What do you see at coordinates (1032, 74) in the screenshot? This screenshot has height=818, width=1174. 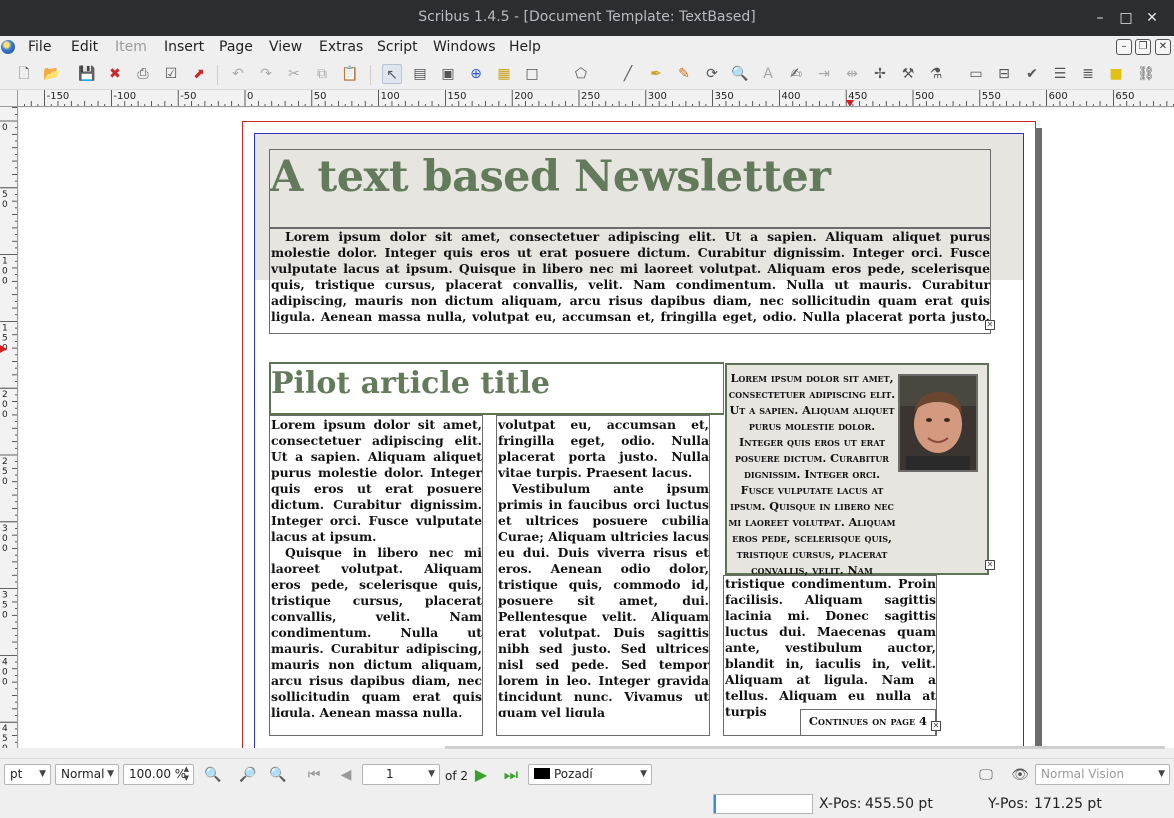 I see `pdf-checkbox-icon: ✔` at bounding box center [1032, 74].